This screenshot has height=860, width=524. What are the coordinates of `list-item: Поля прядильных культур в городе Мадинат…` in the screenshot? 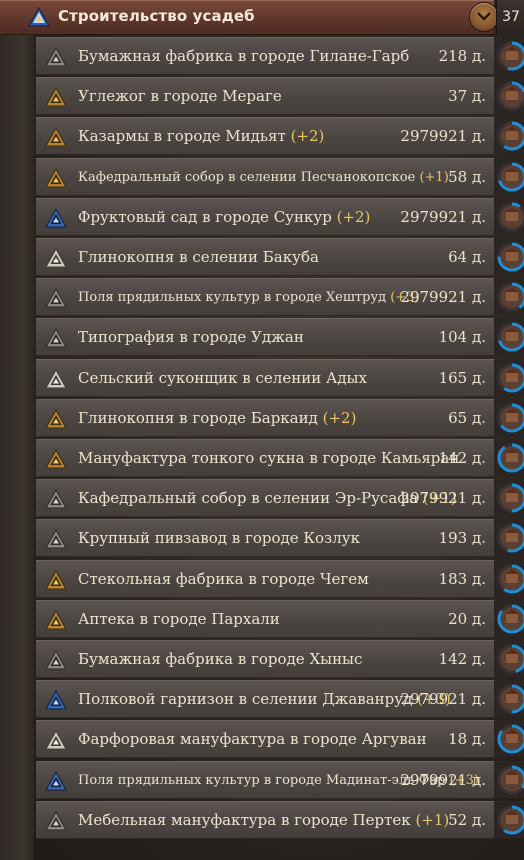 It's located at (265, 780).